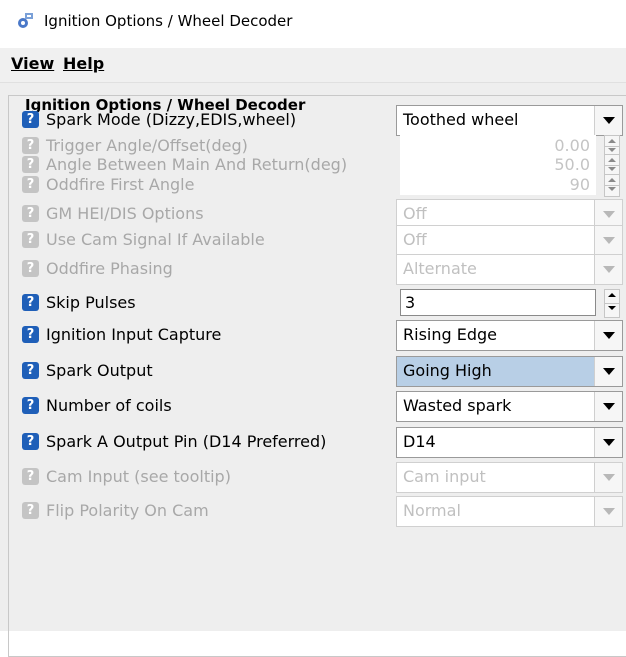  Describe the element at coordinates (125, 213) in the screenshot. I see `setting-label: GM HEI/DIS Options` at that location.